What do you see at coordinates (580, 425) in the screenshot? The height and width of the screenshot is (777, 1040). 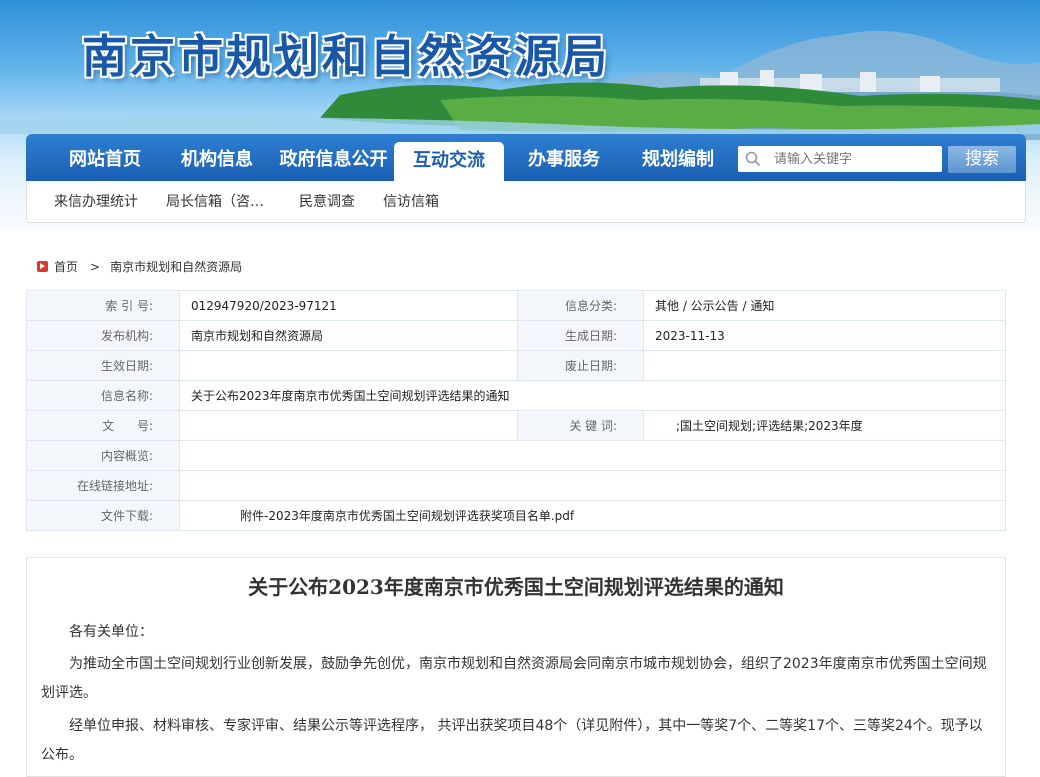 I see `keywords-label: 关 键 词:` at bounding box center [580, 425].